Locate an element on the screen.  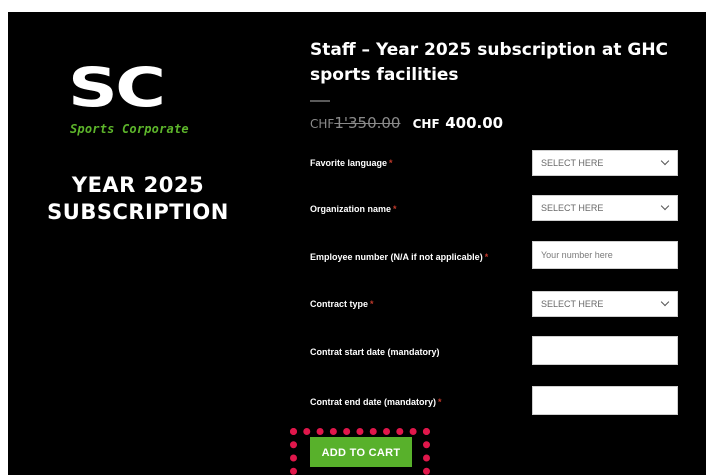
contract-end-date-label-text: Contrat end date (mandatory) is located at coordinates (373, 402).